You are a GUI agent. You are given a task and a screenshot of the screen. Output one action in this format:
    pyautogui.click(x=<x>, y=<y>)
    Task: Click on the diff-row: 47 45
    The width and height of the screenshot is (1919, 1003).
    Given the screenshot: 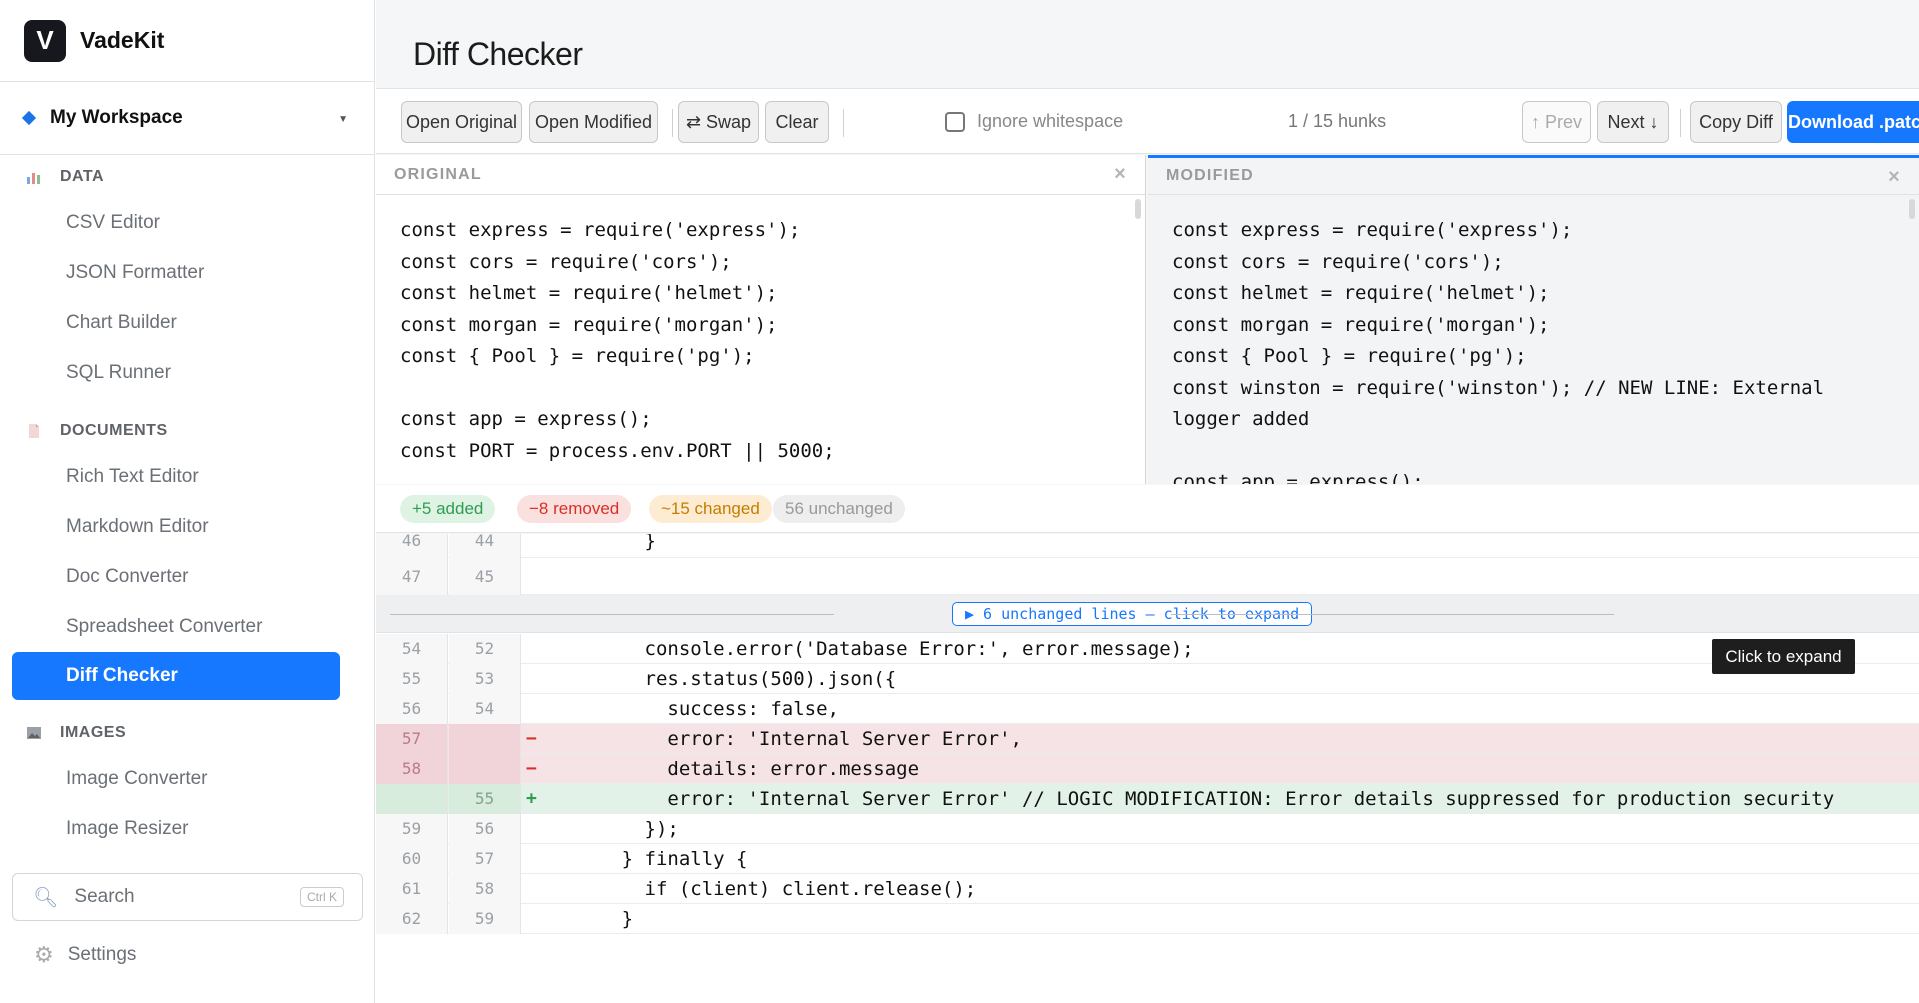 What is the action you would take?
    pyautogui.click(x=1147, y=576)
    